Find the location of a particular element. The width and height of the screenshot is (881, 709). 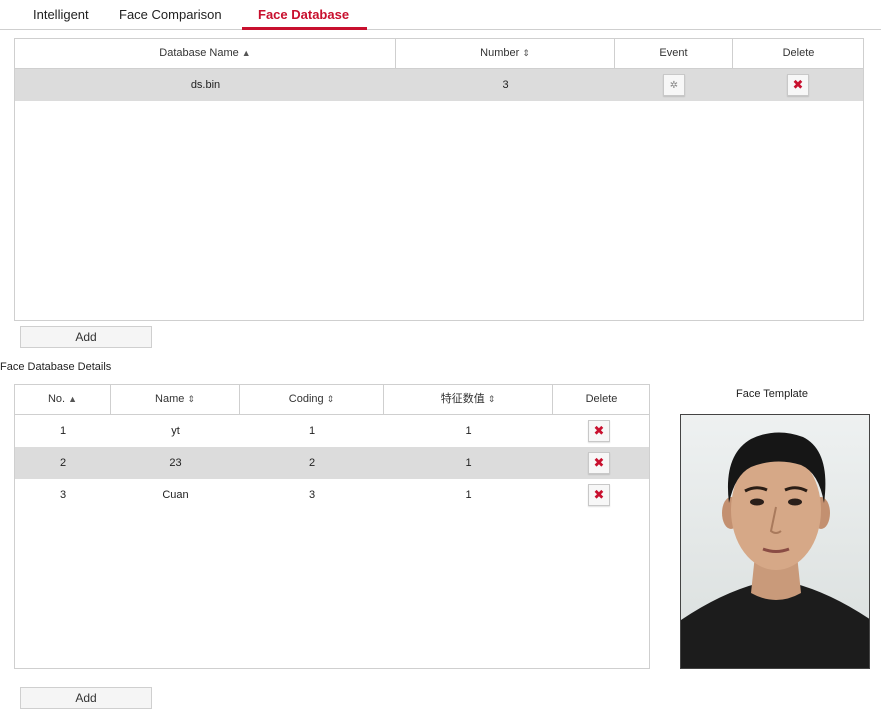

column-header-no: No. ▲ is located at coordinates (63, 399).